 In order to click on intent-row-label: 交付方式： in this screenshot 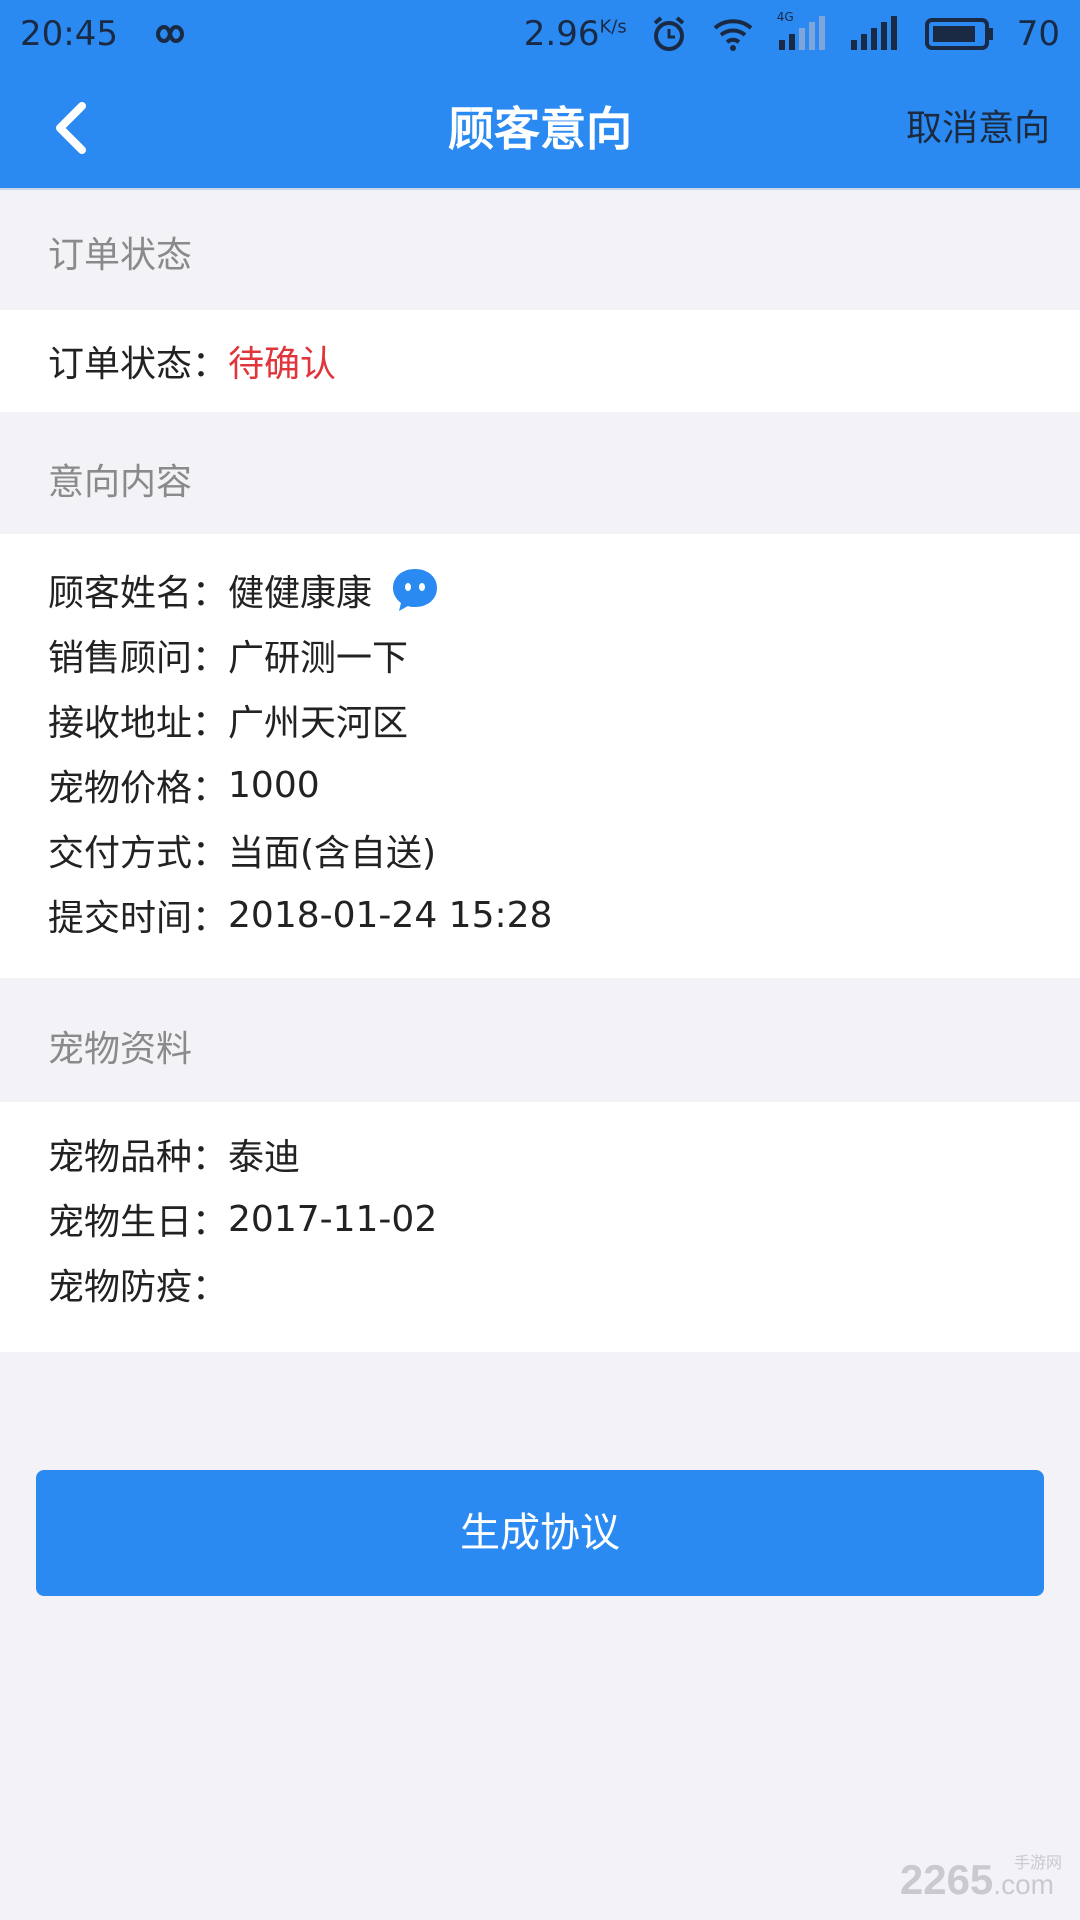, I will do `click(138, 853)`.